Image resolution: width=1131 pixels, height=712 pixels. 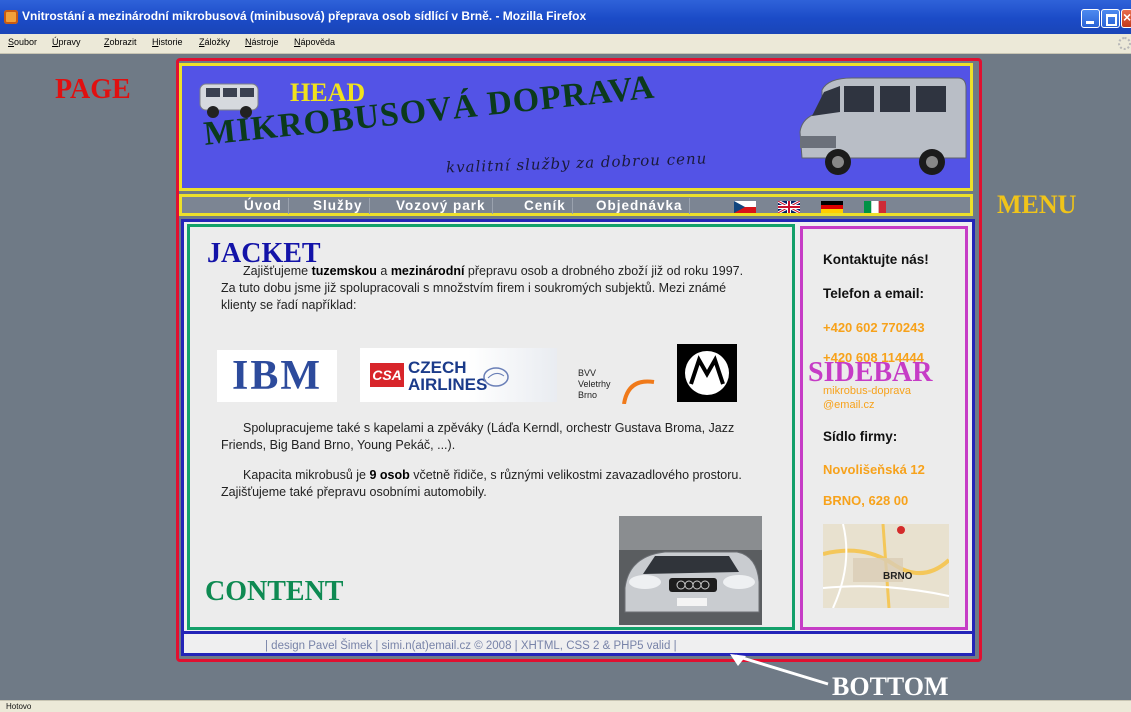 What do you see at coordinates (874, 293) in the screenshot?
I see `phone-email-heading: Telefon a email:` at bounding box center [874, 293].